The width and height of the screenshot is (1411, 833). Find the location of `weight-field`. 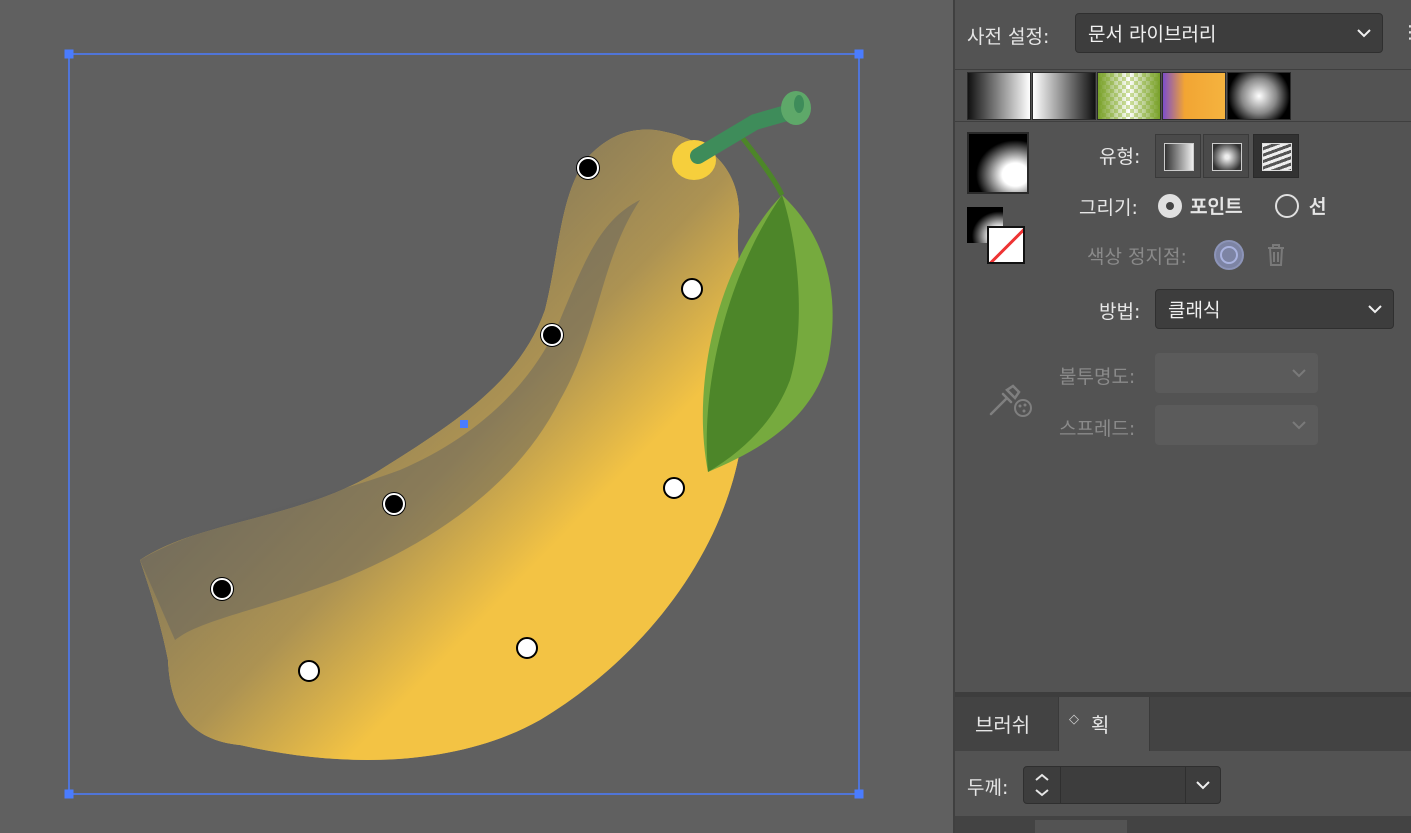

weight-field is located at coordinates (1122, 785).